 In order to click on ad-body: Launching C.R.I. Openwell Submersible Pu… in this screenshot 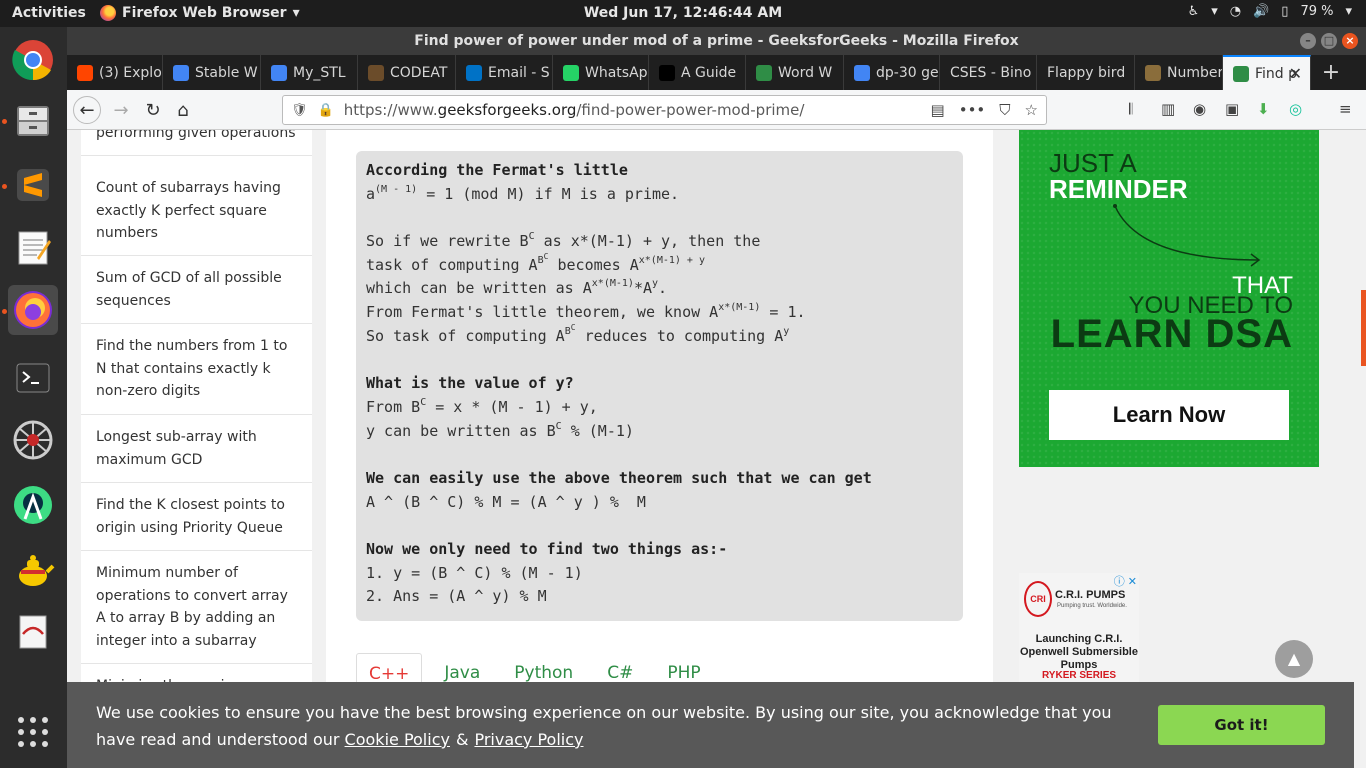, I will do `click(1079, 652)`.